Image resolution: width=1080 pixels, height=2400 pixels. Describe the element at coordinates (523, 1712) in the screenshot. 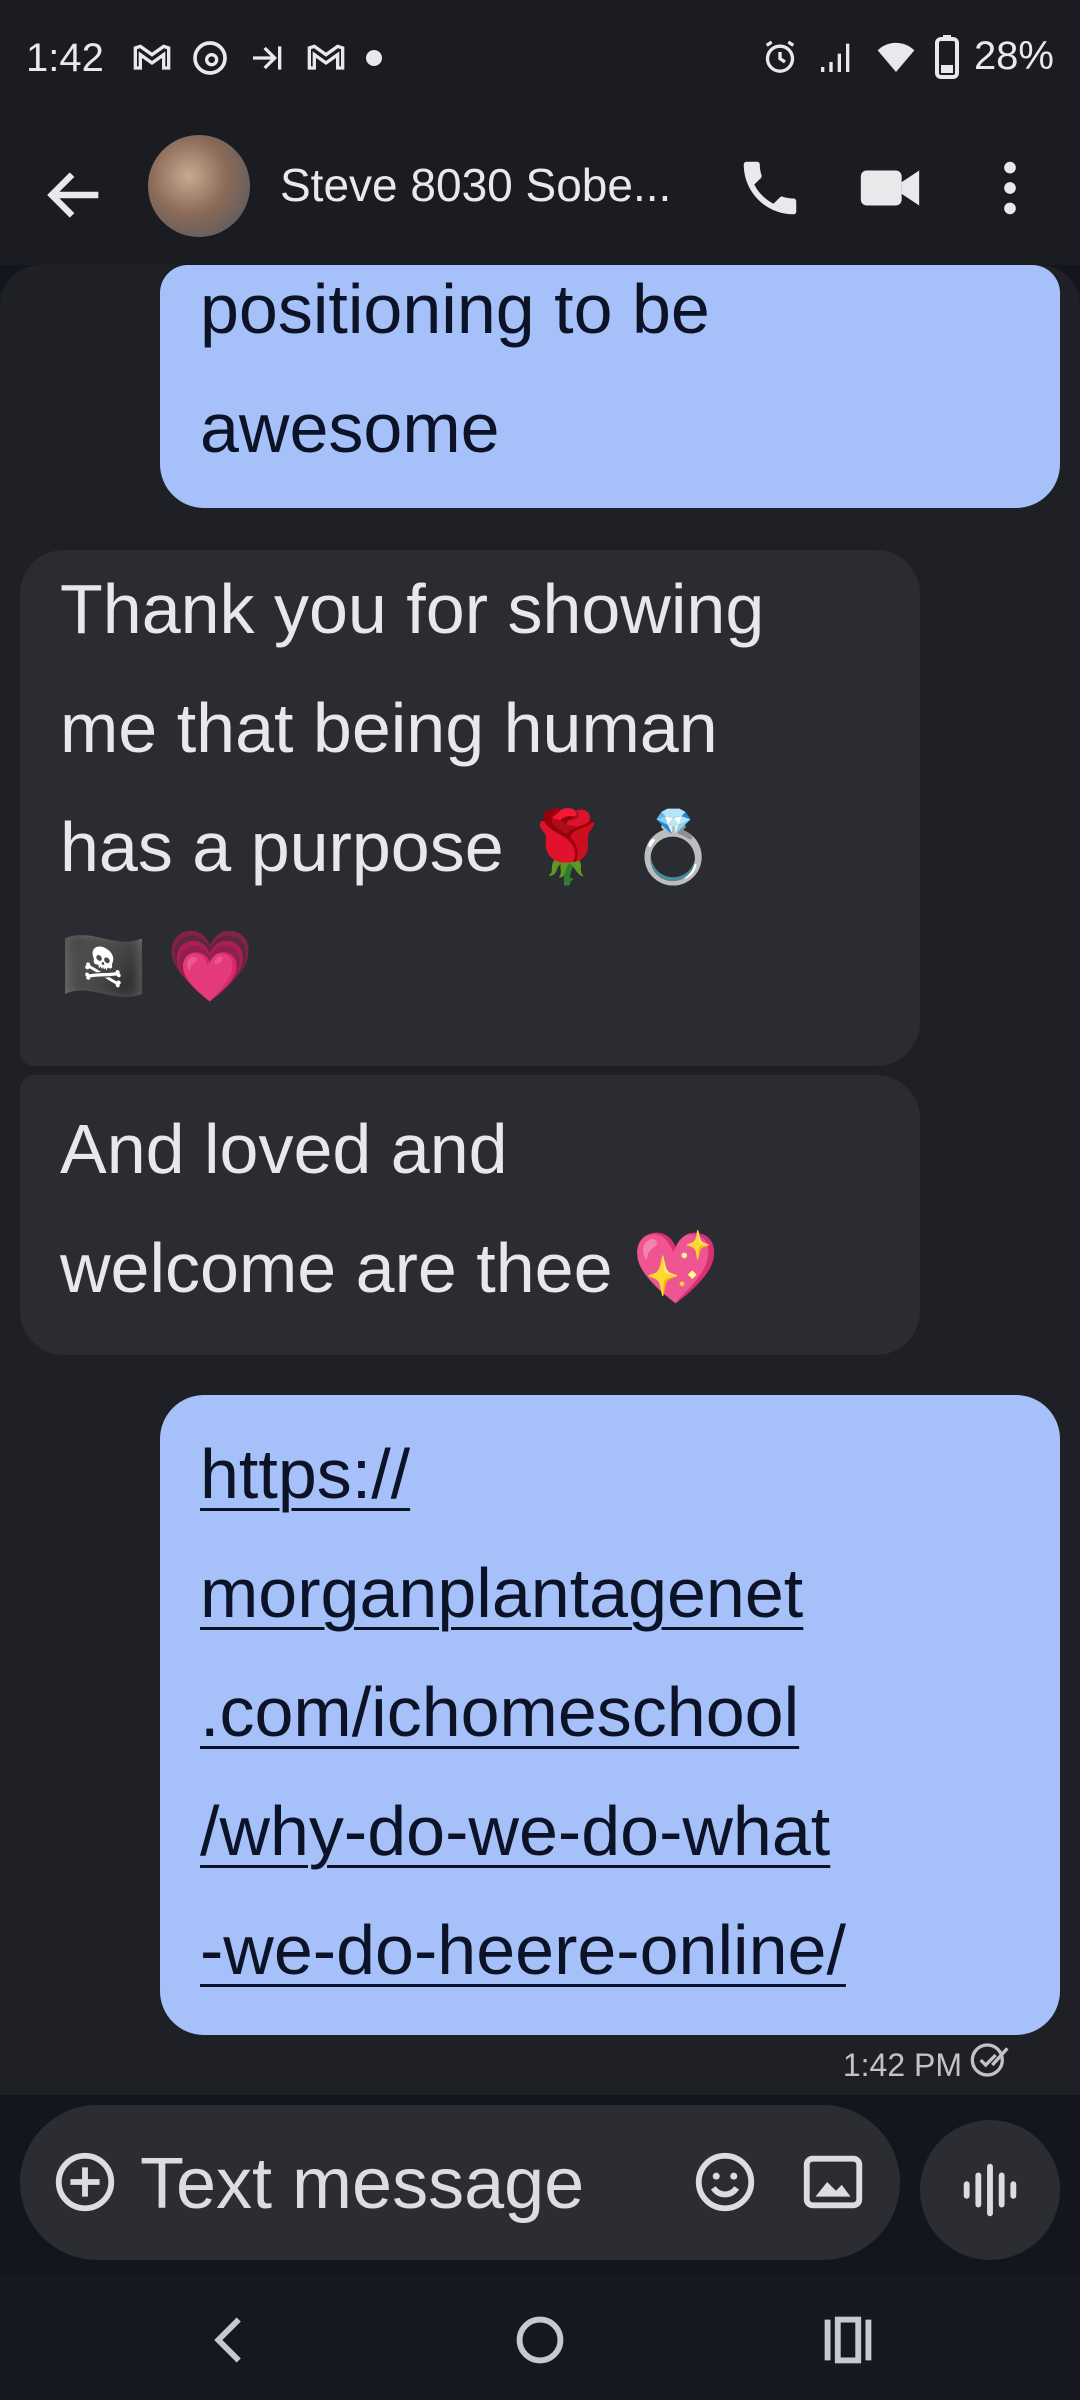

I see `message-link-line: .com/ichomeschool` at that location.